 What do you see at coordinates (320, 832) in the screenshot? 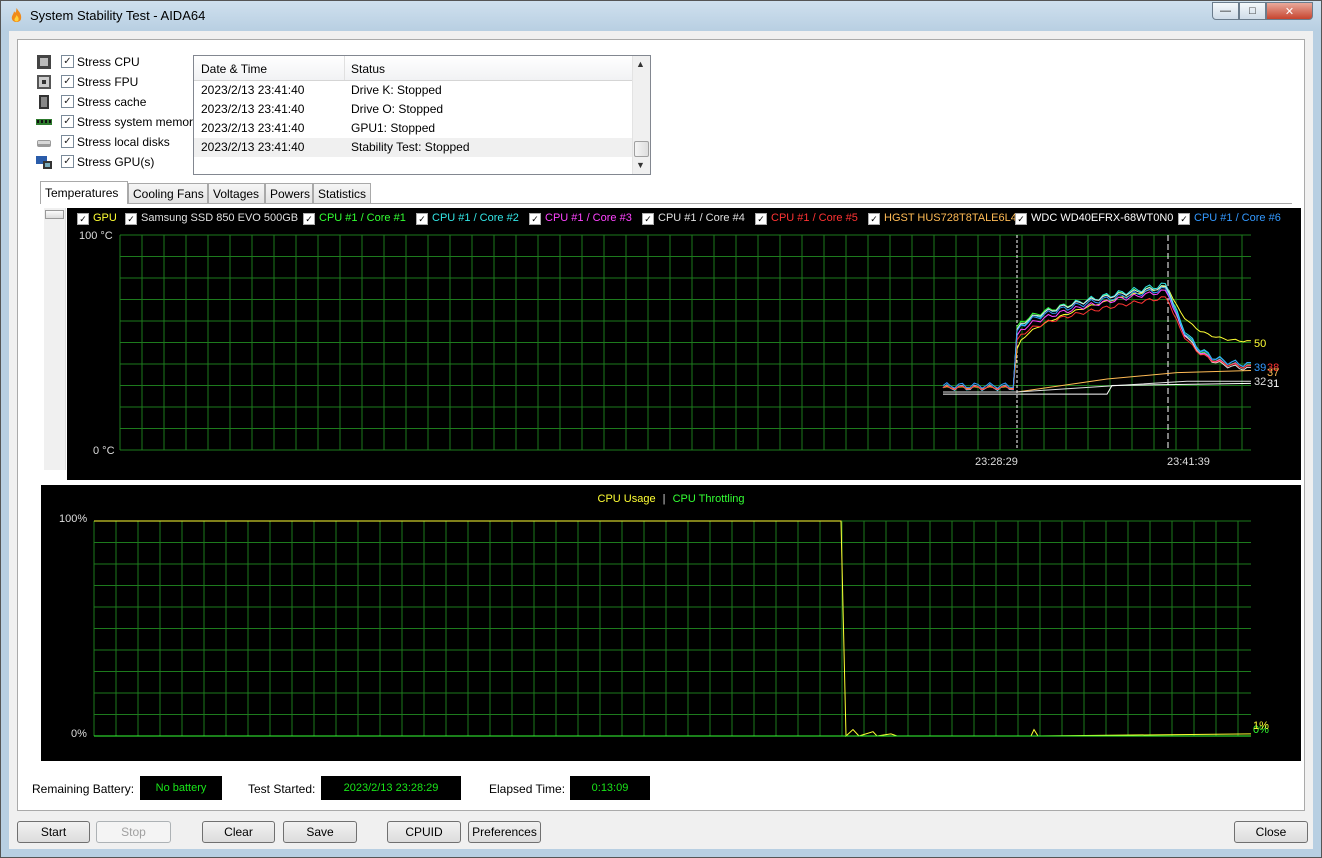
I see `save-button: Save` at bounding box center [320, 832].